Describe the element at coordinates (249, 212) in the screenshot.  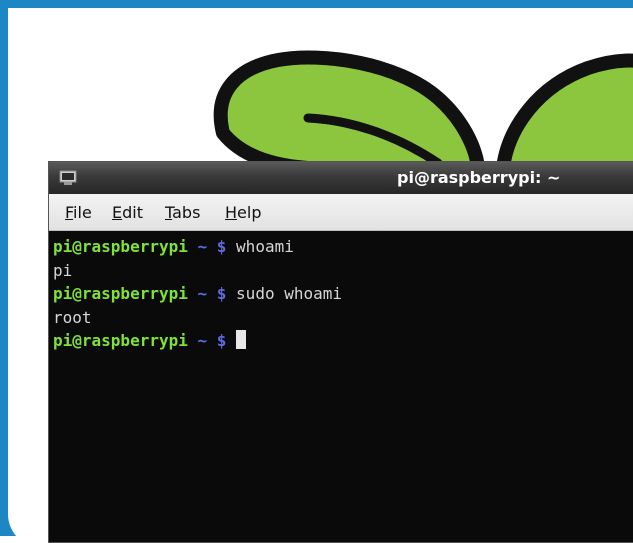
I see `menu-help-label: elp` at that location.